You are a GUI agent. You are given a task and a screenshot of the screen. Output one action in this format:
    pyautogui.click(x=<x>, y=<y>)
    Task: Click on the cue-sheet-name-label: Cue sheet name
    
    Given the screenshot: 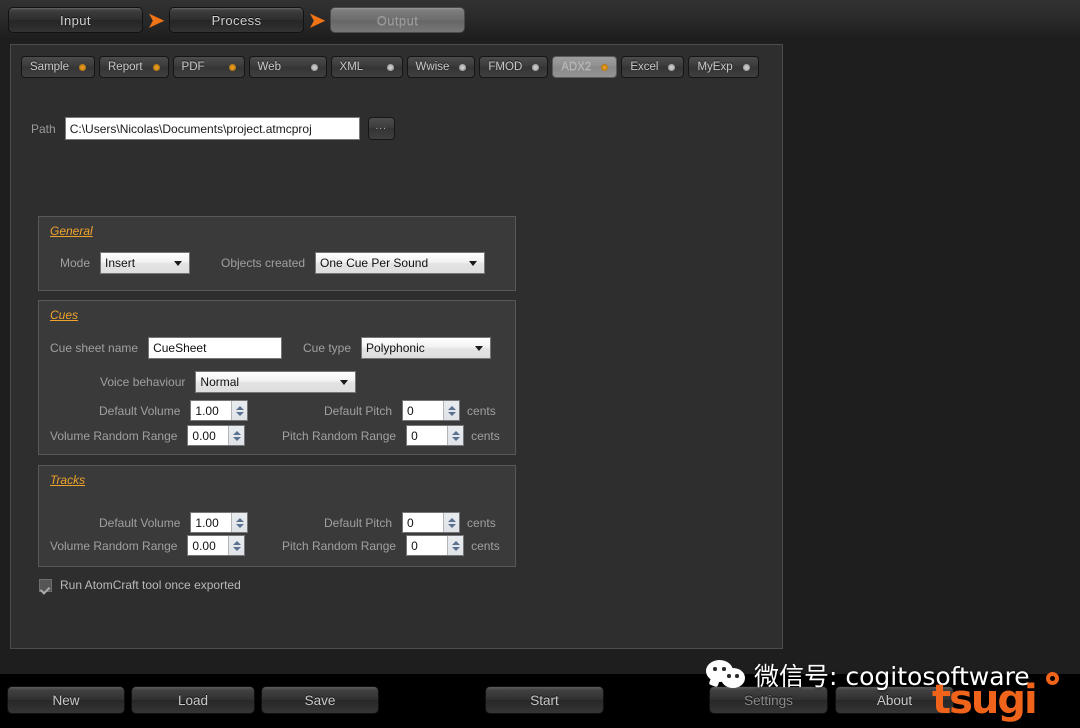 What is the action you would take?
    pyautogui.click(x=94, y=348)
    